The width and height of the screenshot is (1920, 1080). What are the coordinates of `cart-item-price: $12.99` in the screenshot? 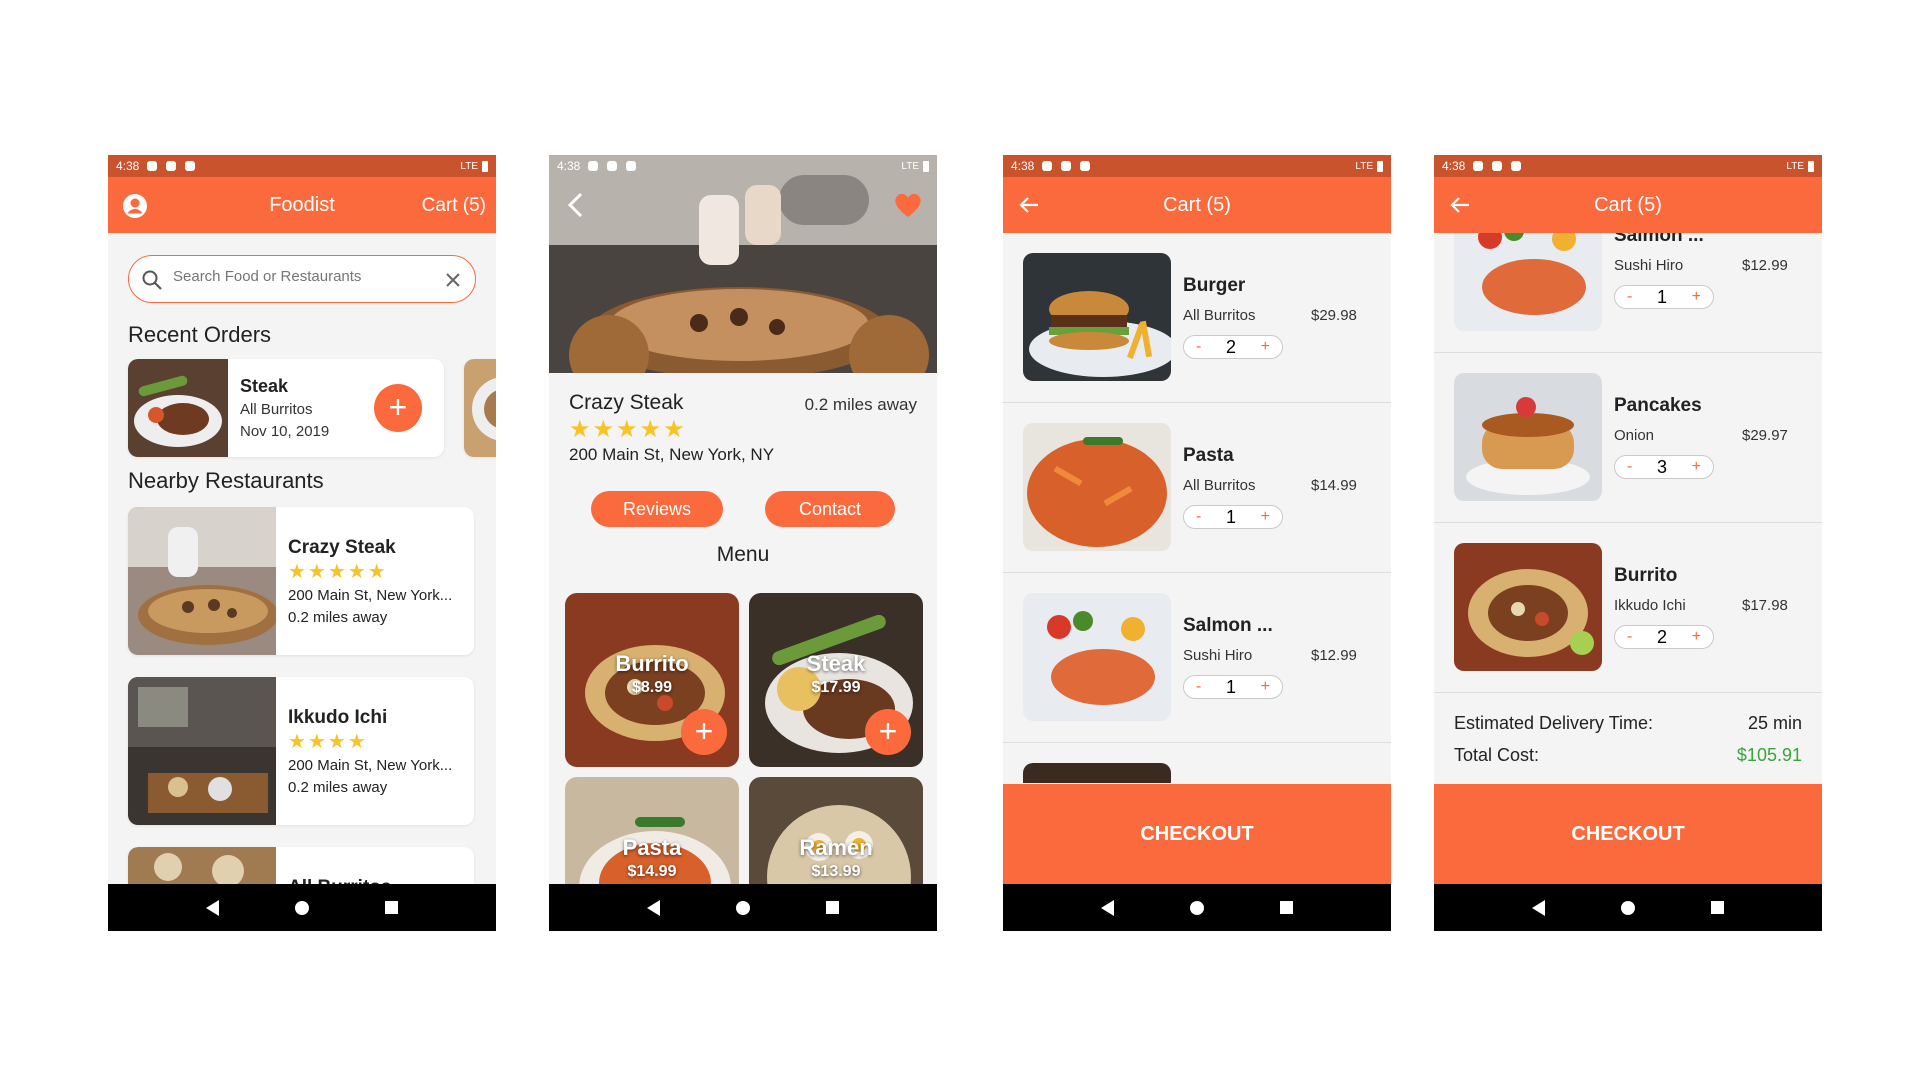 It's located at (1334, 655).